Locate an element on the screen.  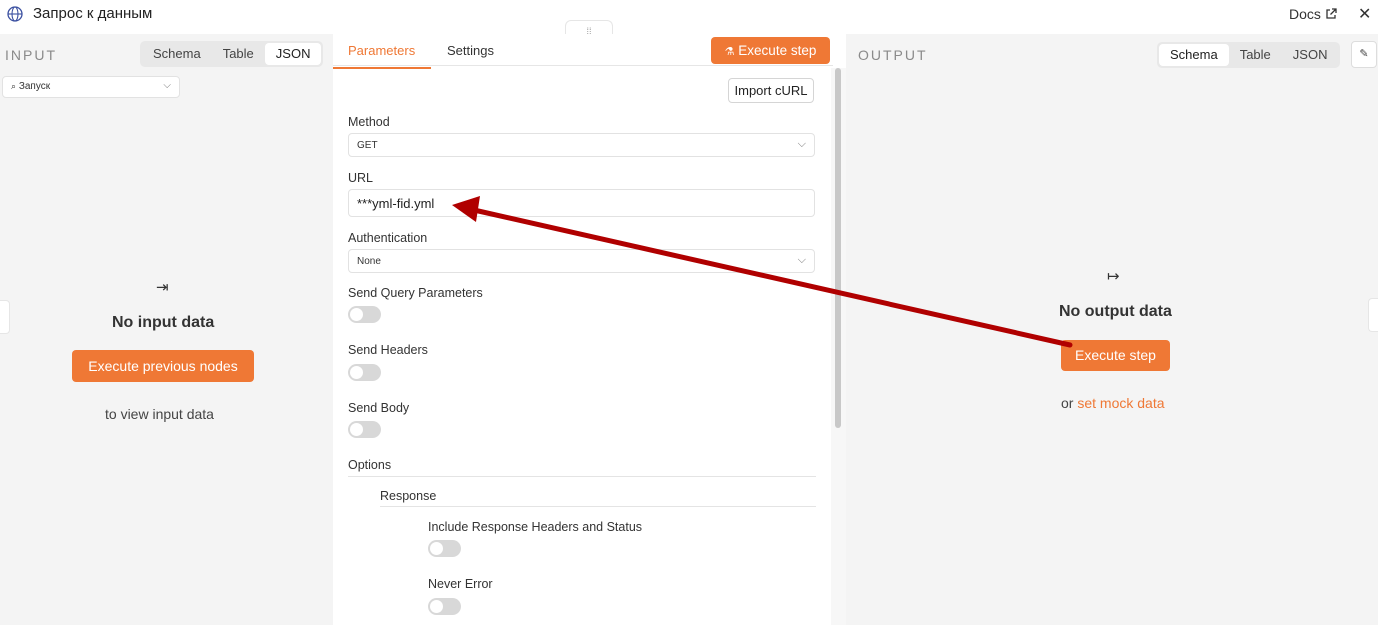
right-collapse-handle is located at coordinates (1373, 315).